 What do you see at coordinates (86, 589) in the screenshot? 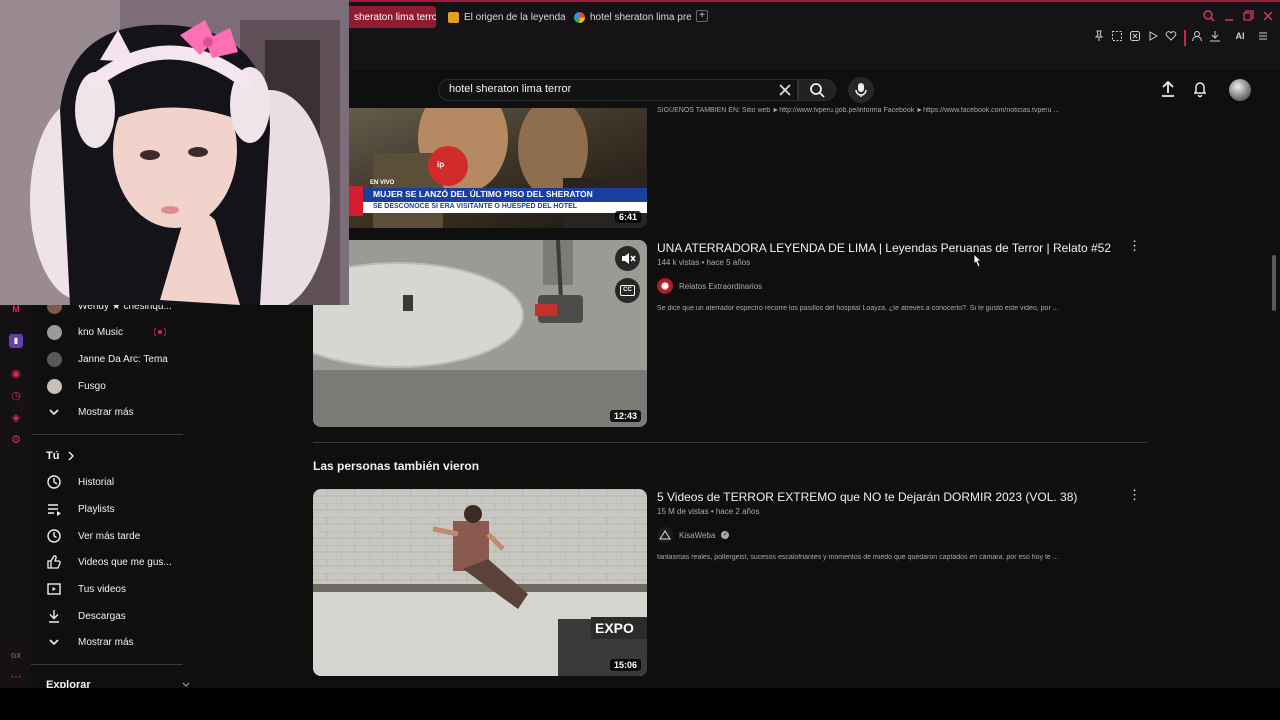
I see `sidebar-item-your-videos: Tus videos` at bounding box center [86, 589].